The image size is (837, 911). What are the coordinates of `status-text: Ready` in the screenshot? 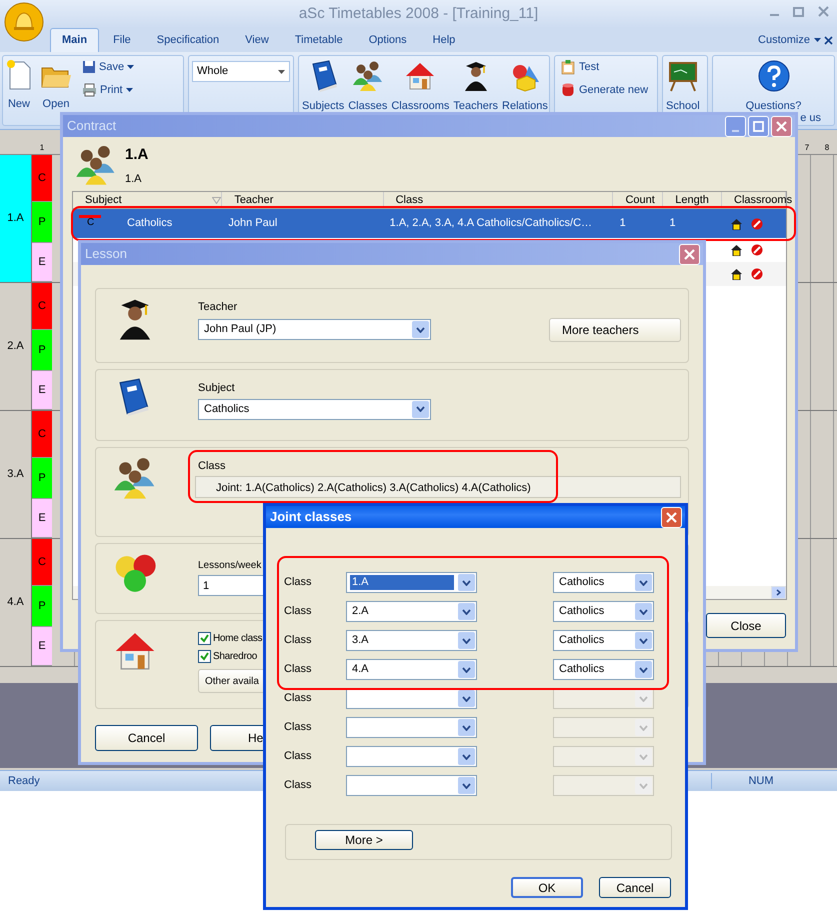 It's located at (24, 781).